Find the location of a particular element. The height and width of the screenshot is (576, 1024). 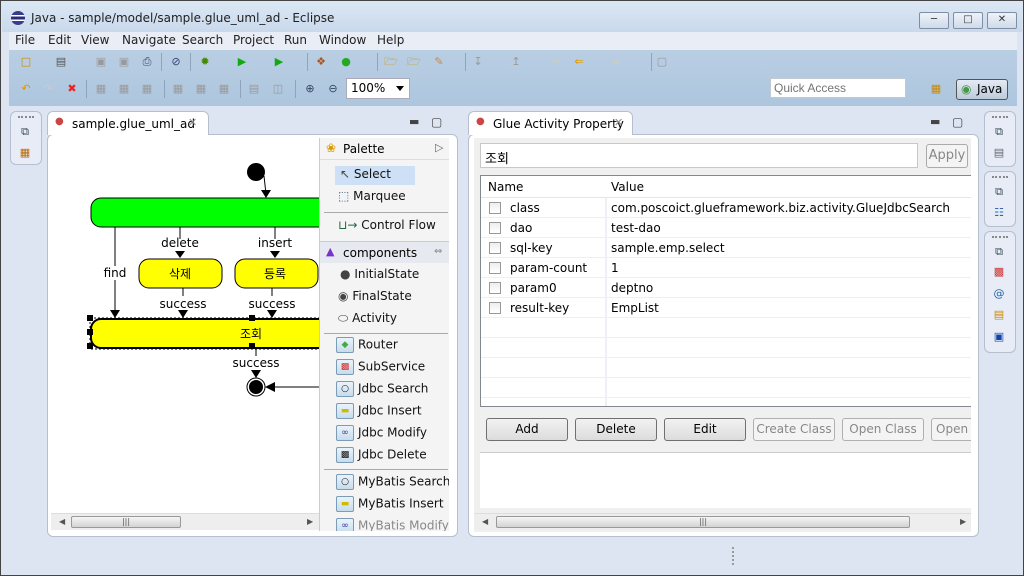

match-height-icon: ◫ is located at coordinates (278, 89).